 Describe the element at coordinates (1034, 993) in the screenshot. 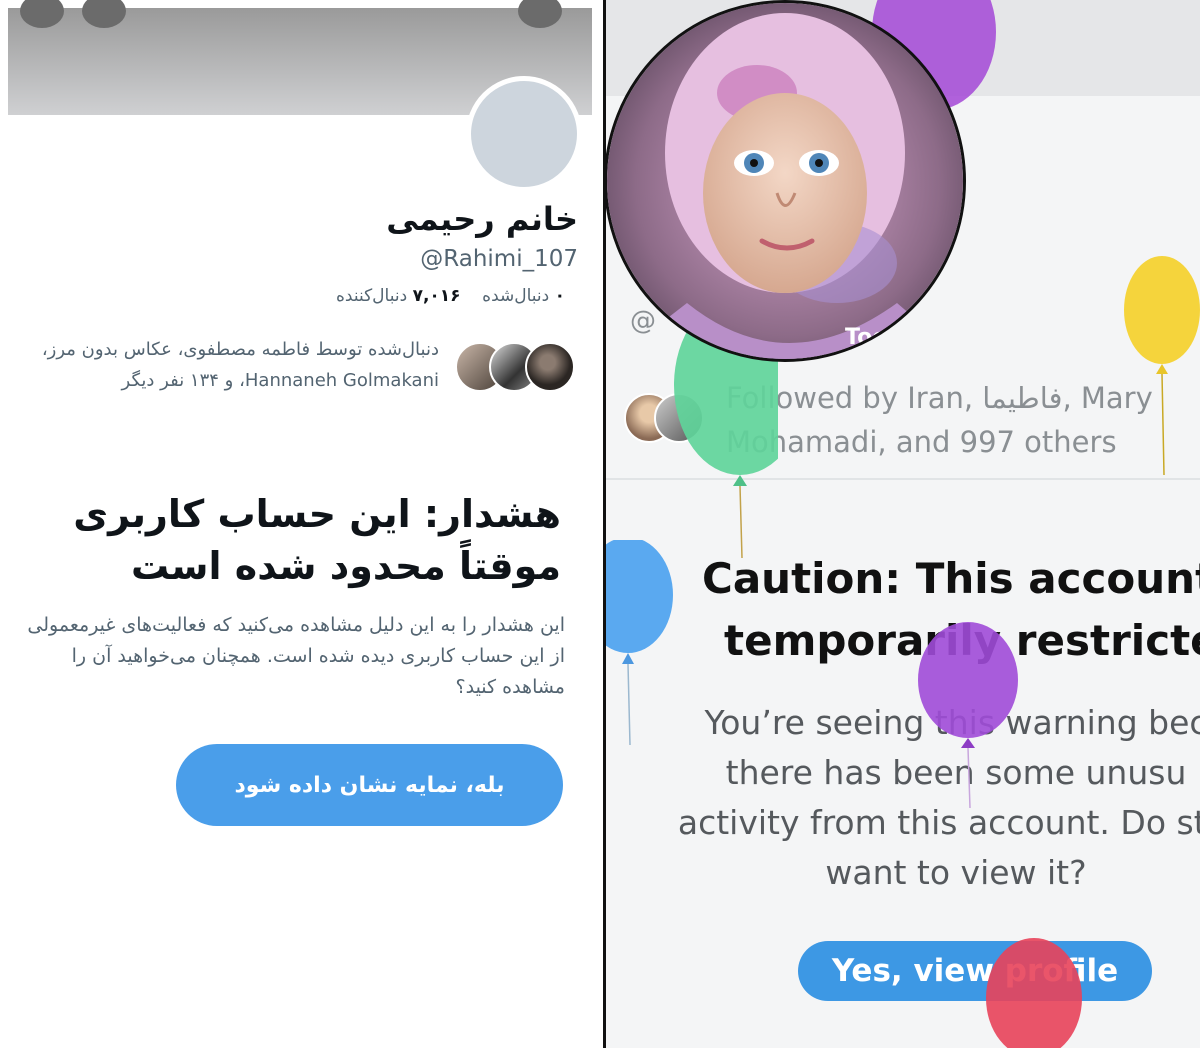

I see `red-balloon-icon` at that location.